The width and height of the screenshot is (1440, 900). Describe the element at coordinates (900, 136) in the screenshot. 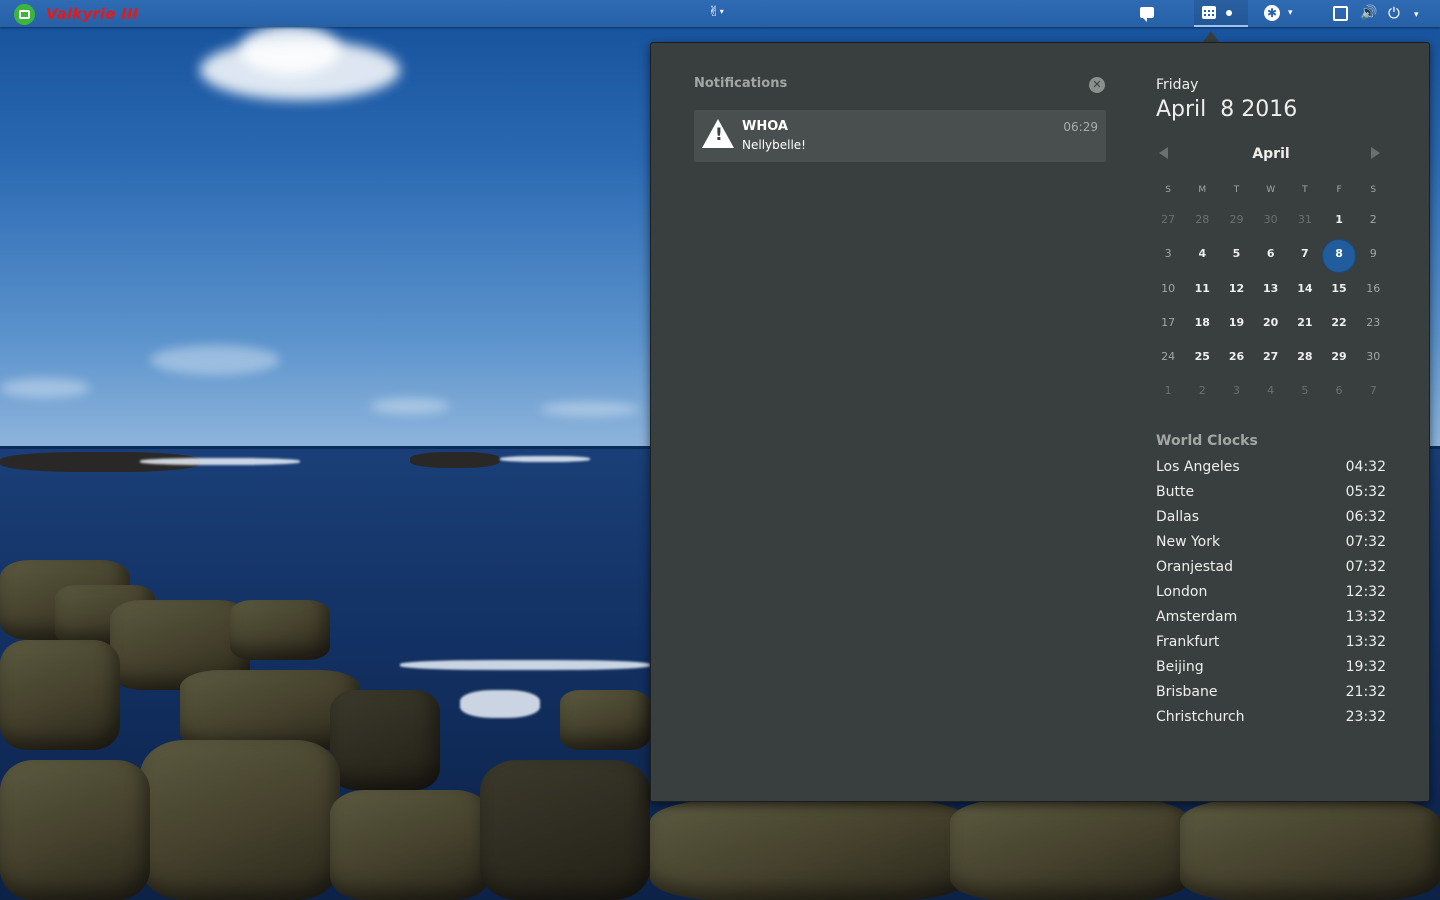

I see `notification-item: ! WHOA Nellybelle! 06:29` at that location.